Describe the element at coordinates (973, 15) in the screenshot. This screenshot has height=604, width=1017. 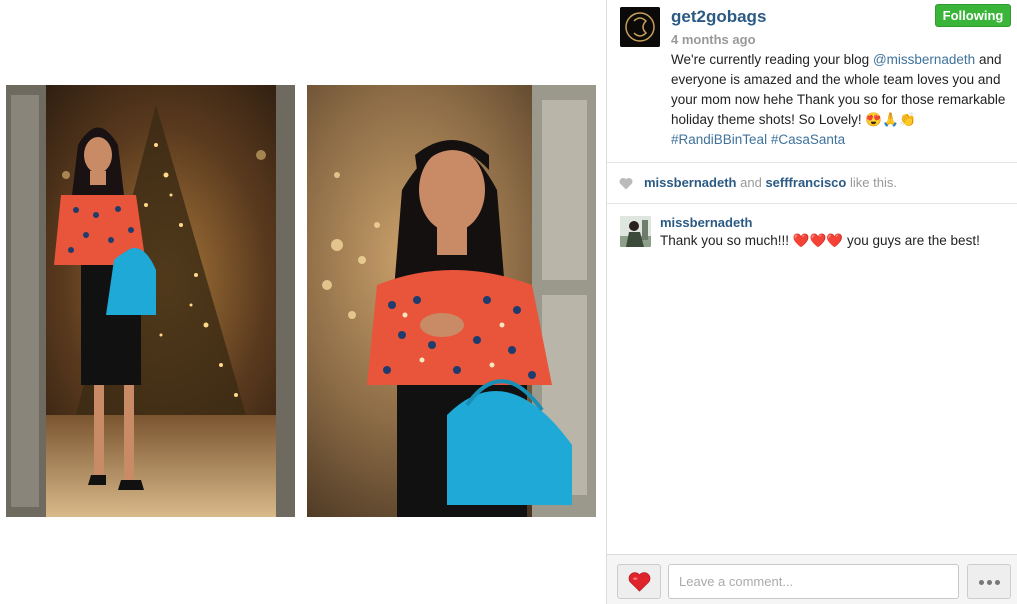
I see `following-button: Following` at that location.